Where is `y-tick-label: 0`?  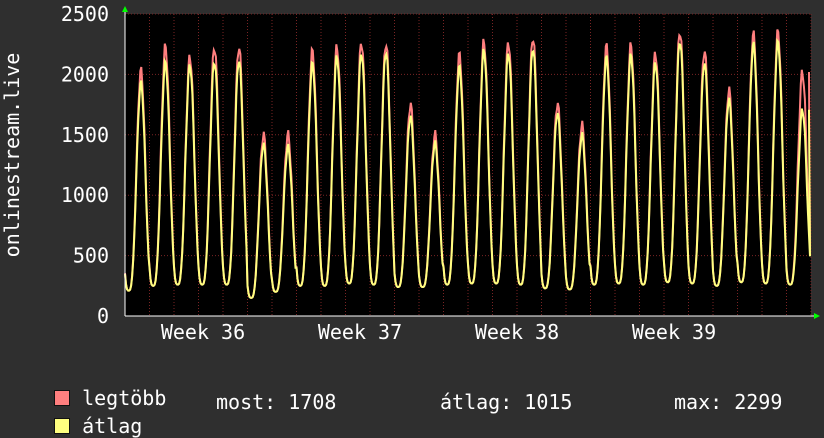 y-tick-label: 0 is located at coordinates (103, 316).